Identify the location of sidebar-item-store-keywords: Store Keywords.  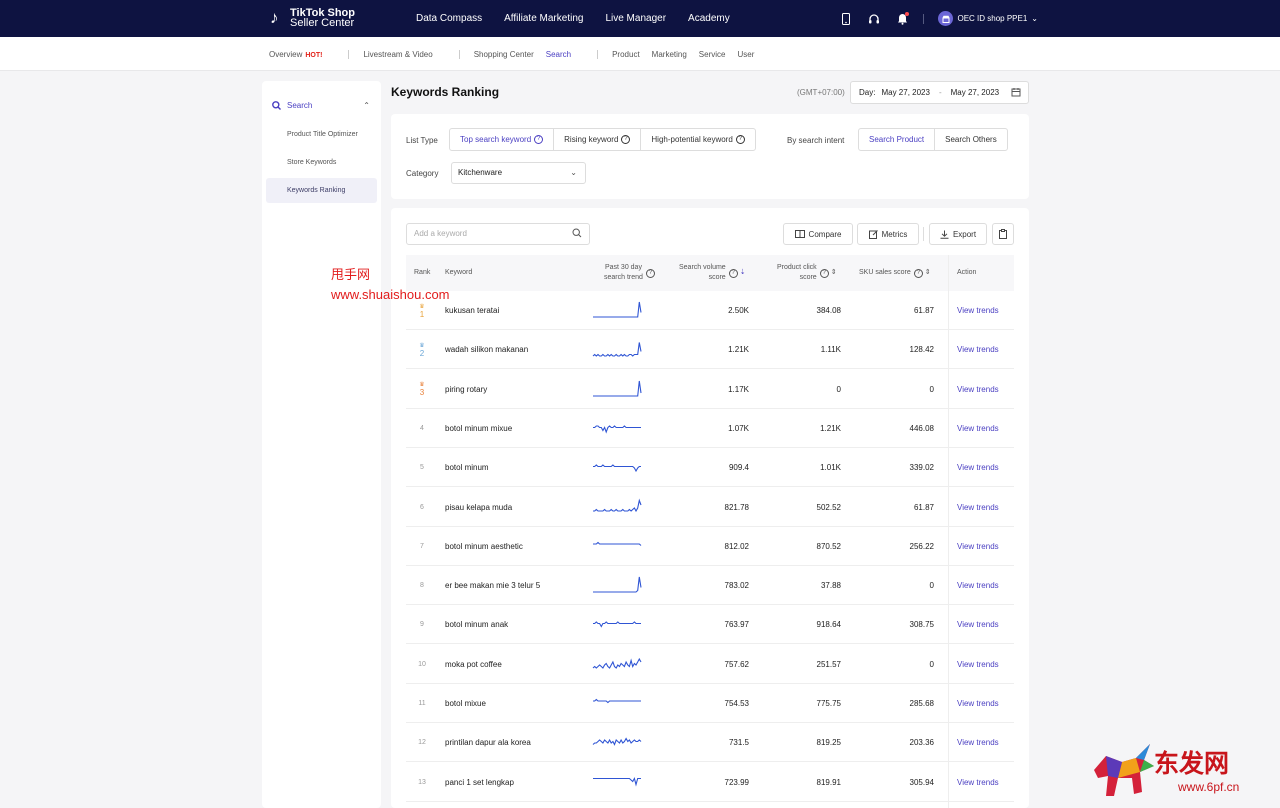
(321, 162).